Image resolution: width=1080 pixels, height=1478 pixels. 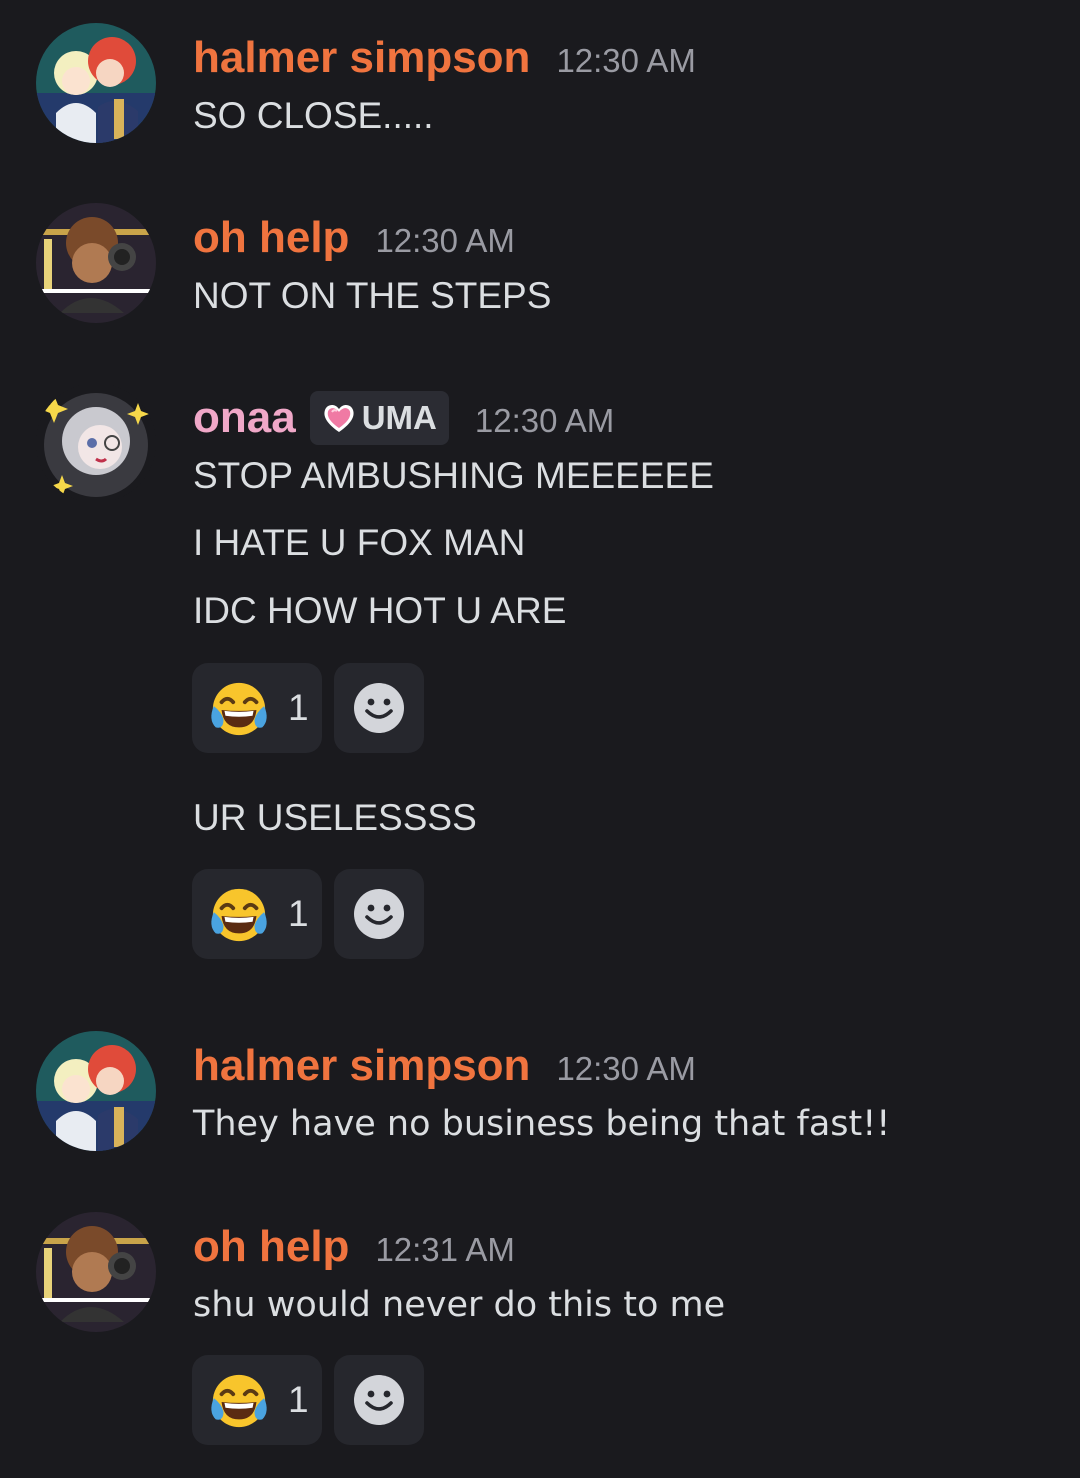 What do you see at coordinates (372, 295) in the screenshot?
I see `message-text: NOT ON THE STEPS` at bounding box center [372, 295].